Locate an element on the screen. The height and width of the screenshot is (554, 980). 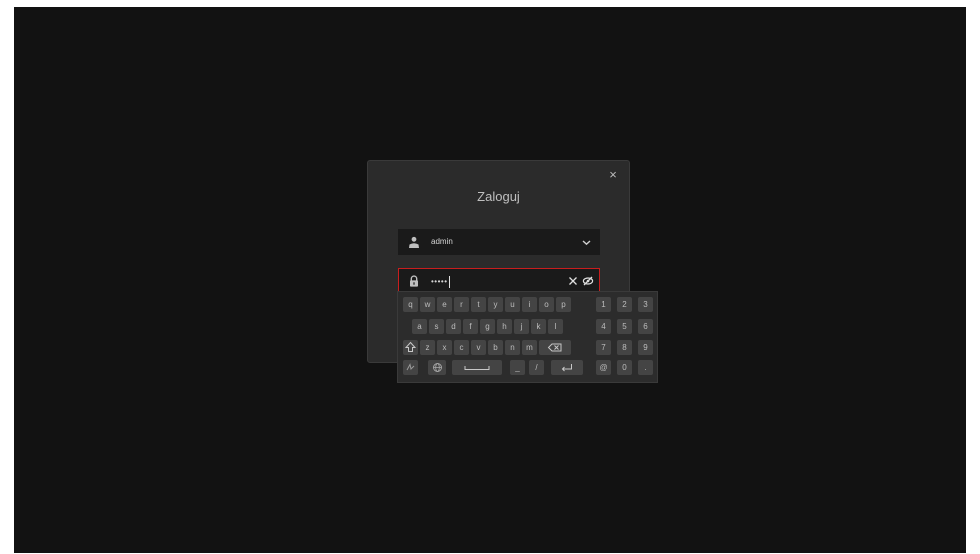
key-4: 4 is located at coordinates (603, 326).